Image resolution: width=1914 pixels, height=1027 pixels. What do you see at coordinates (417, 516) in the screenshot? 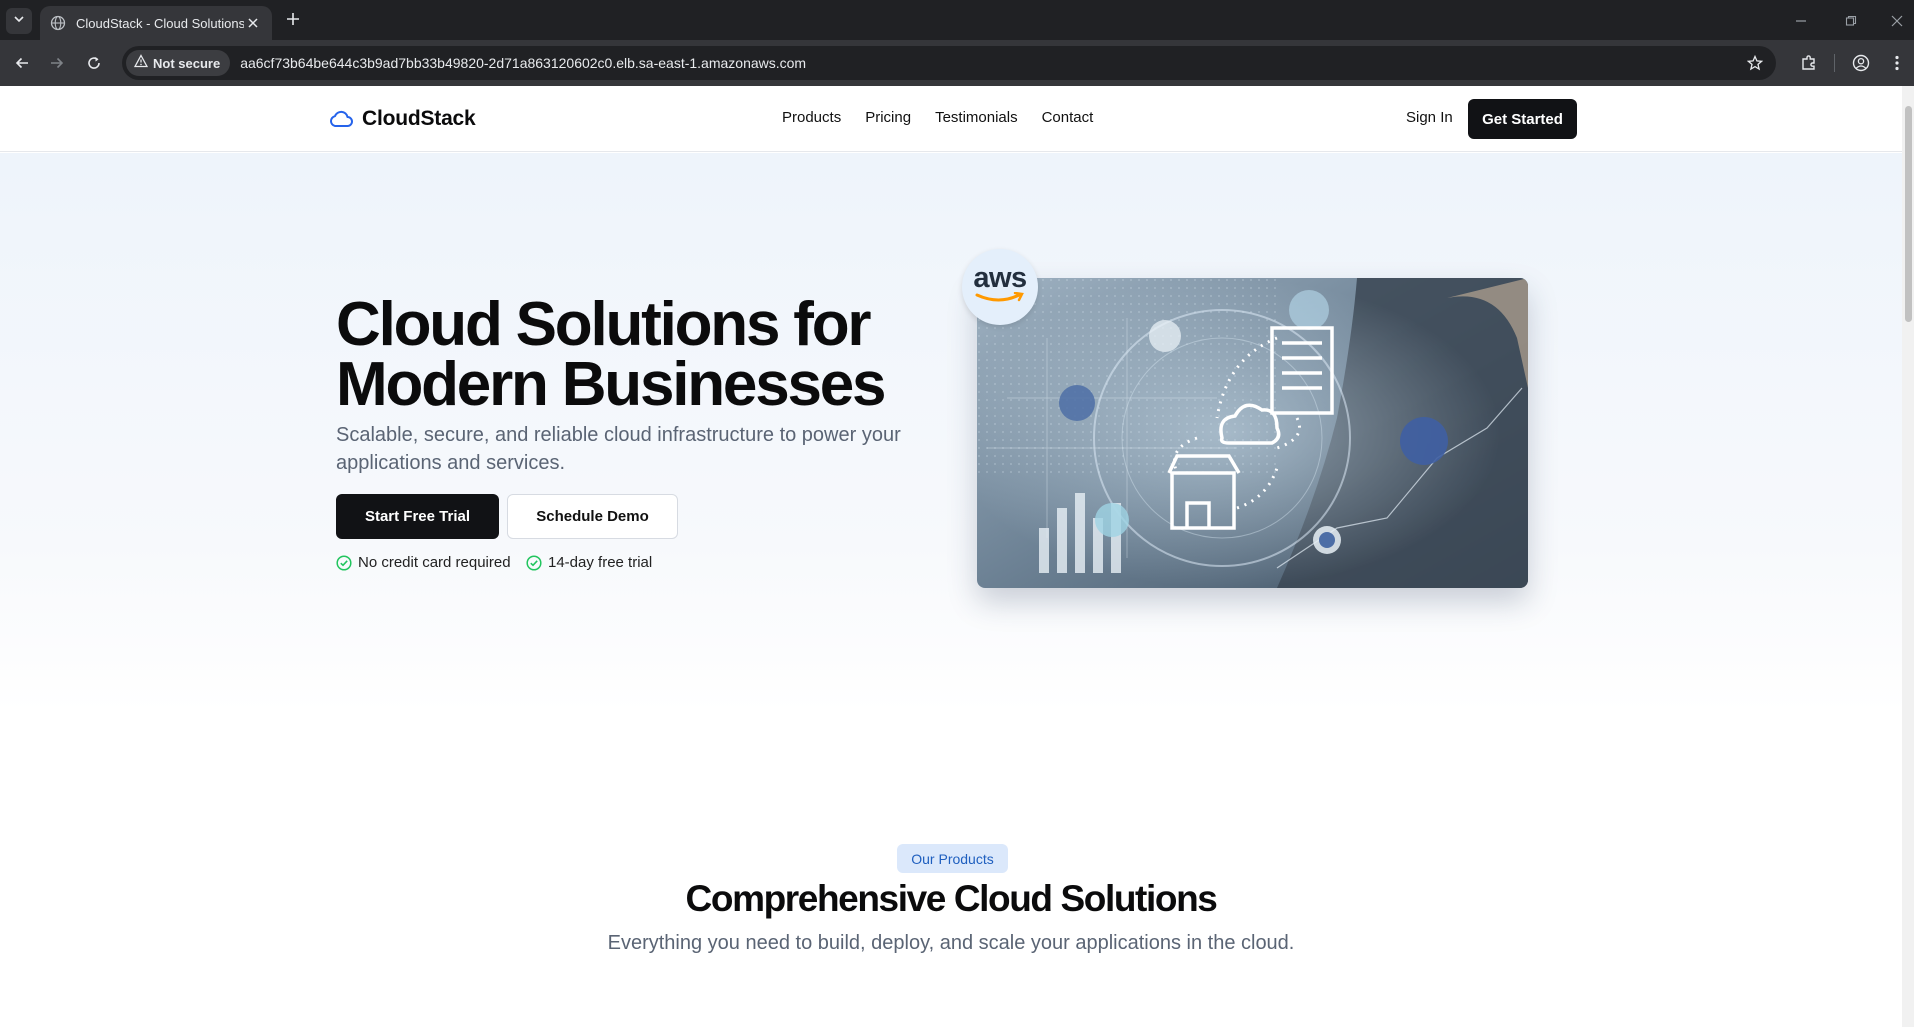
I see `start-free-trial-button: Start Free Trial` at bounding box center [417, 516].